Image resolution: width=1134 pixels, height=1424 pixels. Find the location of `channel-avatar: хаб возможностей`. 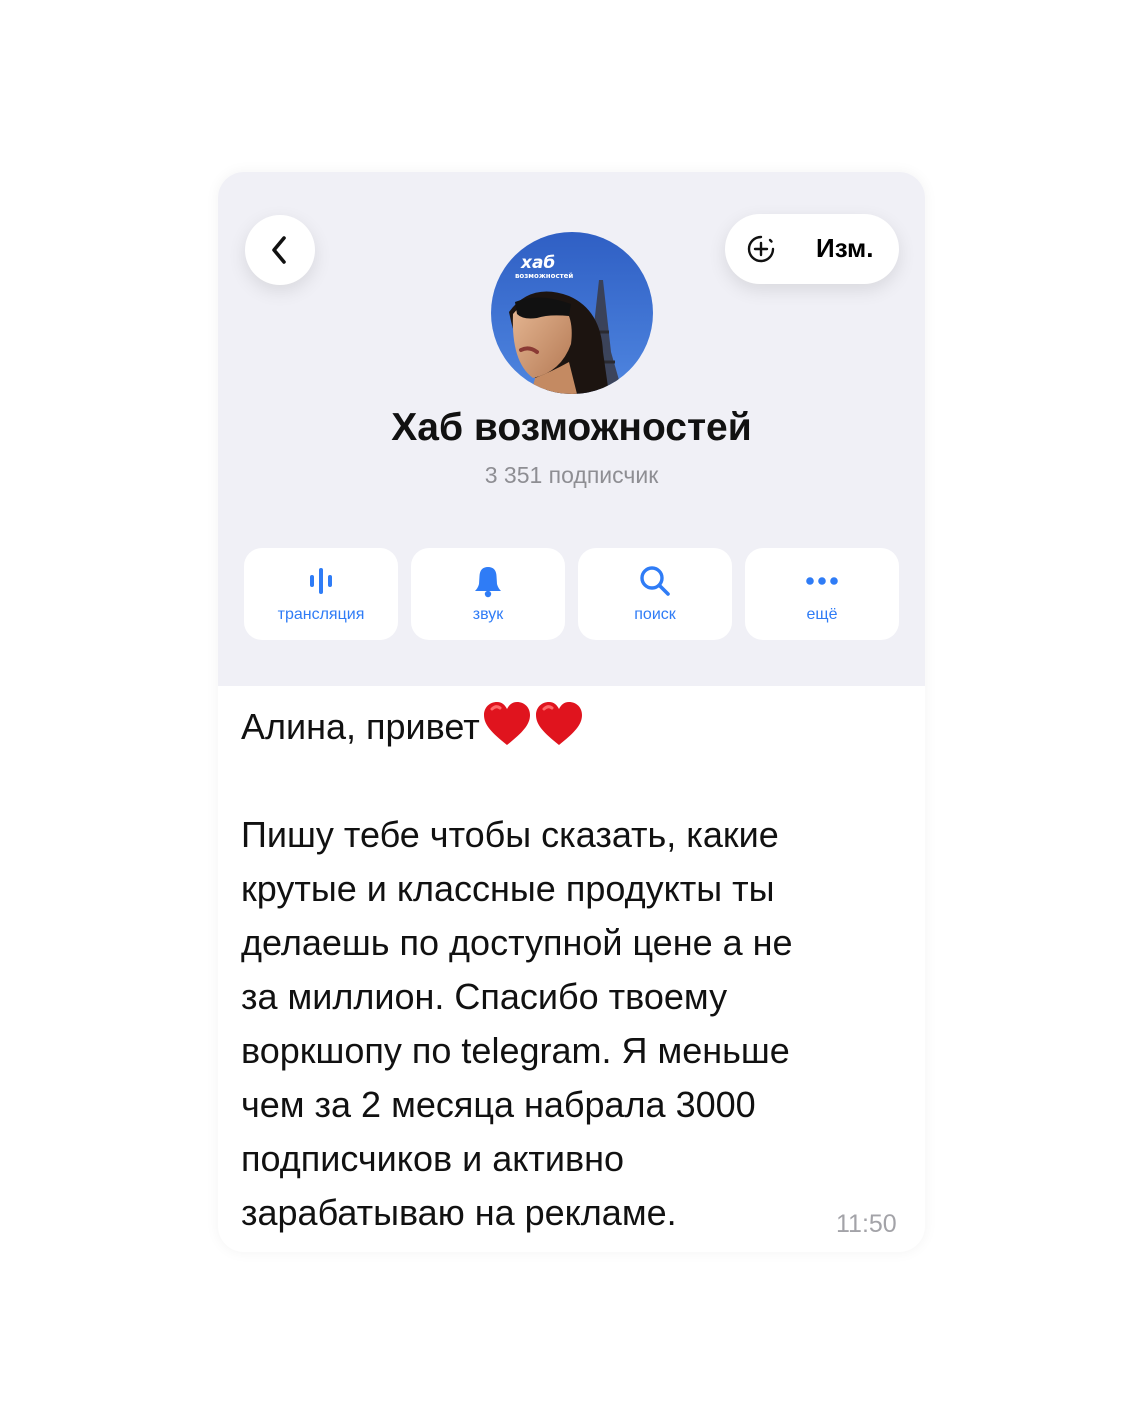

channel-avatar: хаб возможностей is located at coordinates (572, 313).